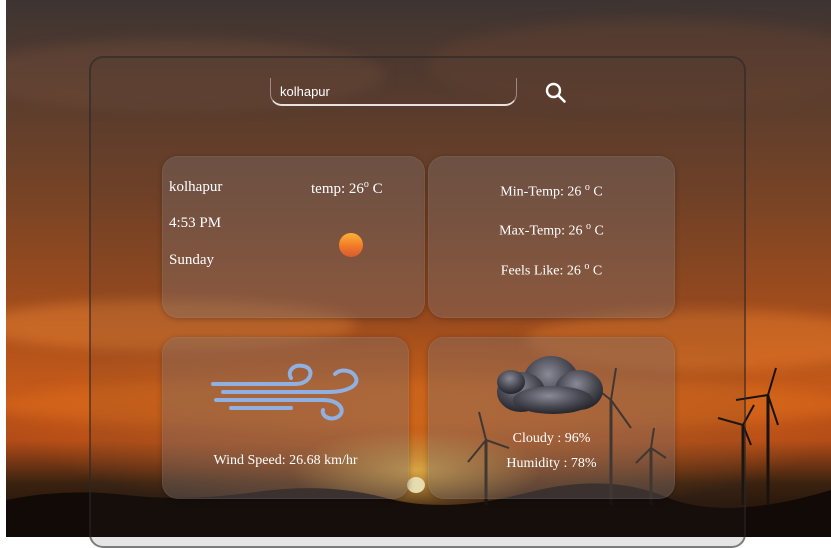 This screenshot has height=548, width=831. I want to click on search-input, so click(392, 91).